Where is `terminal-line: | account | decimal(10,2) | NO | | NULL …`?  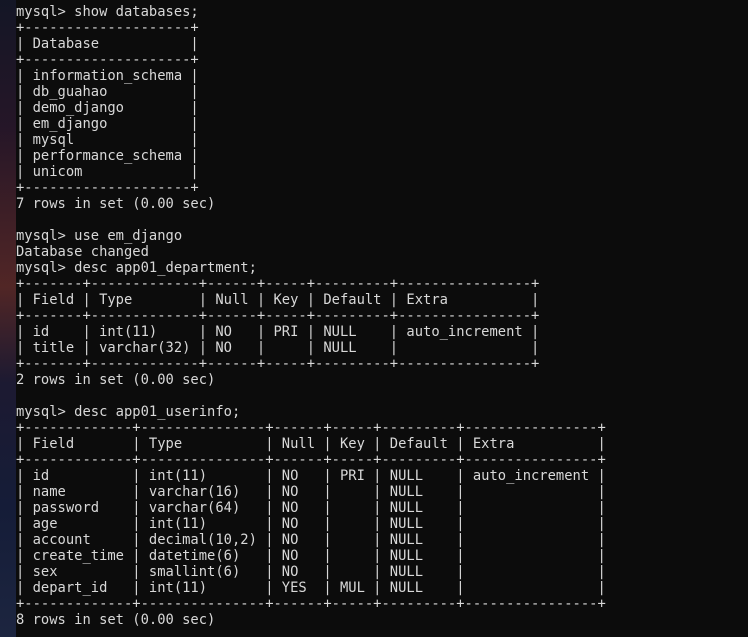
terminal-line: | account | decimal(10,2) | NO | | NULL … is located at coordinates (311, 540).